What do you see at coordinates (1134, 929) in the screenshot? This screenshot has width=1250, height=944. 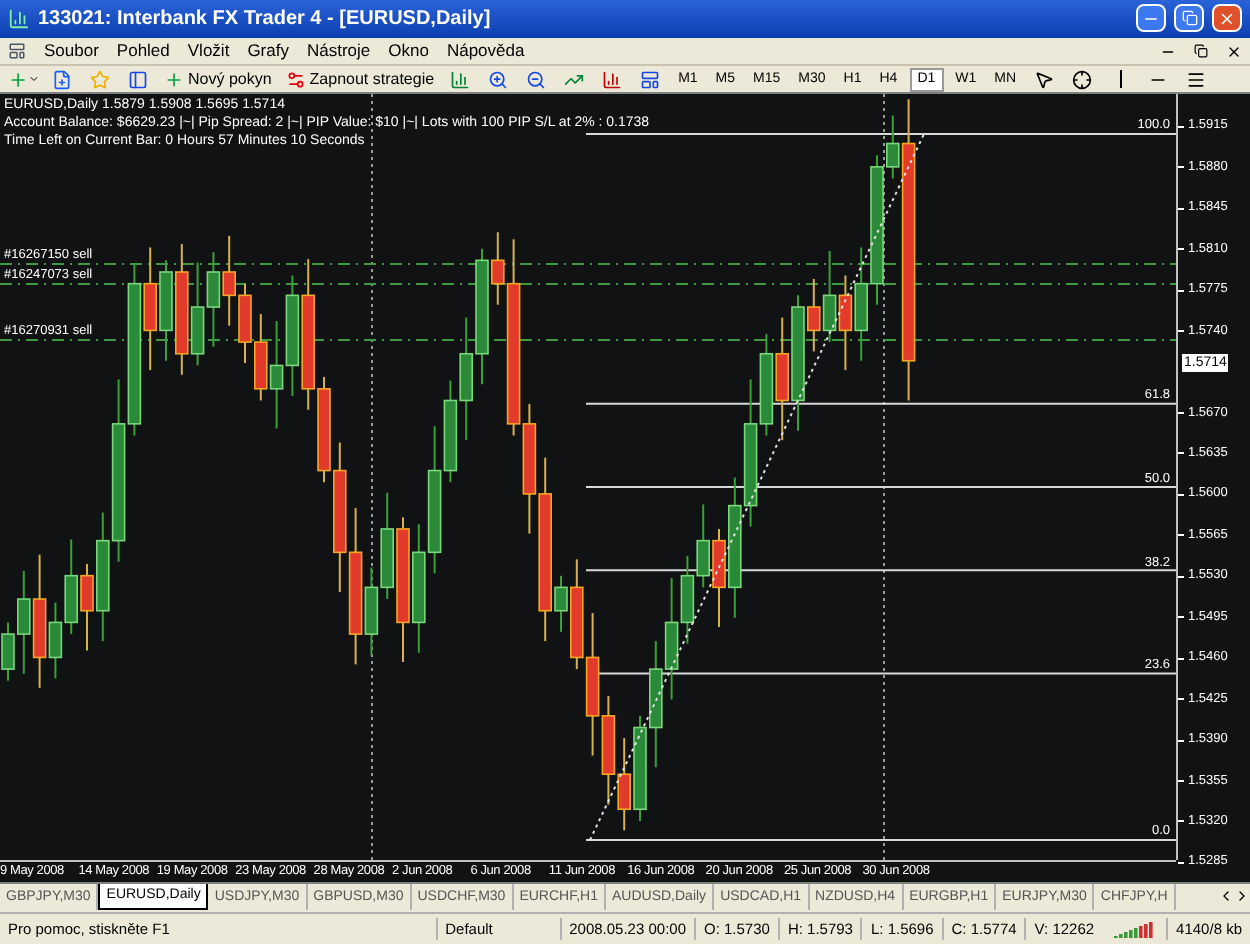 I see `connection-bars-icon` at bounding box center [1134, 929].